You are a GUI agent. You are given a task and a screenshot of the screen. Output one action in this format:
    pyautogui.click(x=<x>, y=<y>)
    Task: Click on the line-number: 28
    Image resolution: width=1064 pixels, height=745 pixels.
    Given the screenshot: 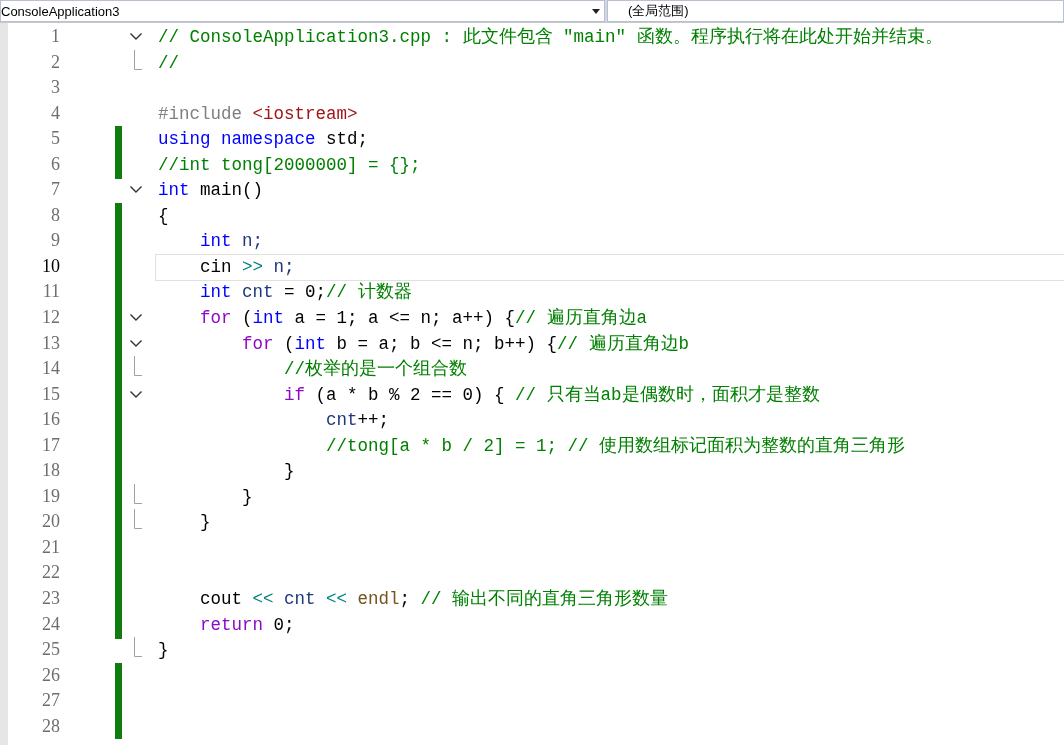 What is the action you would take?
    pyautogui.click(x=50, y=726)
    